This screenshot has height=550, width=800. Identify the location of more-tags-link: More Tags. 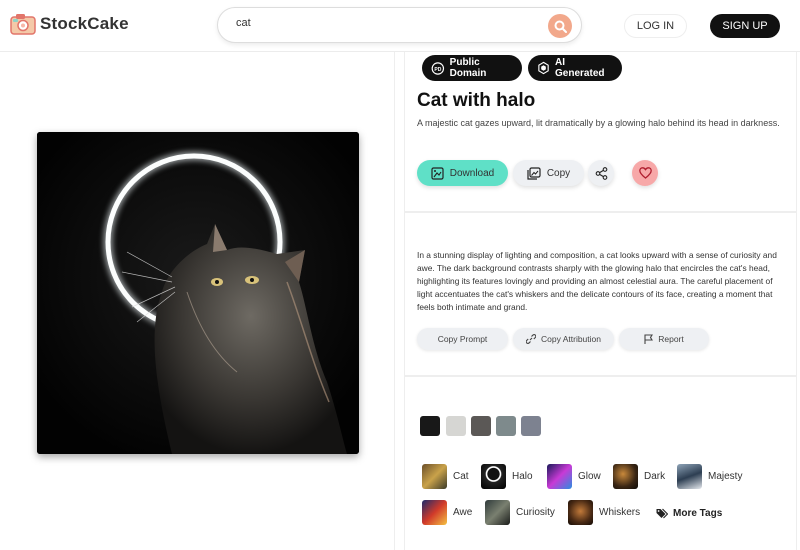
(689, 513).